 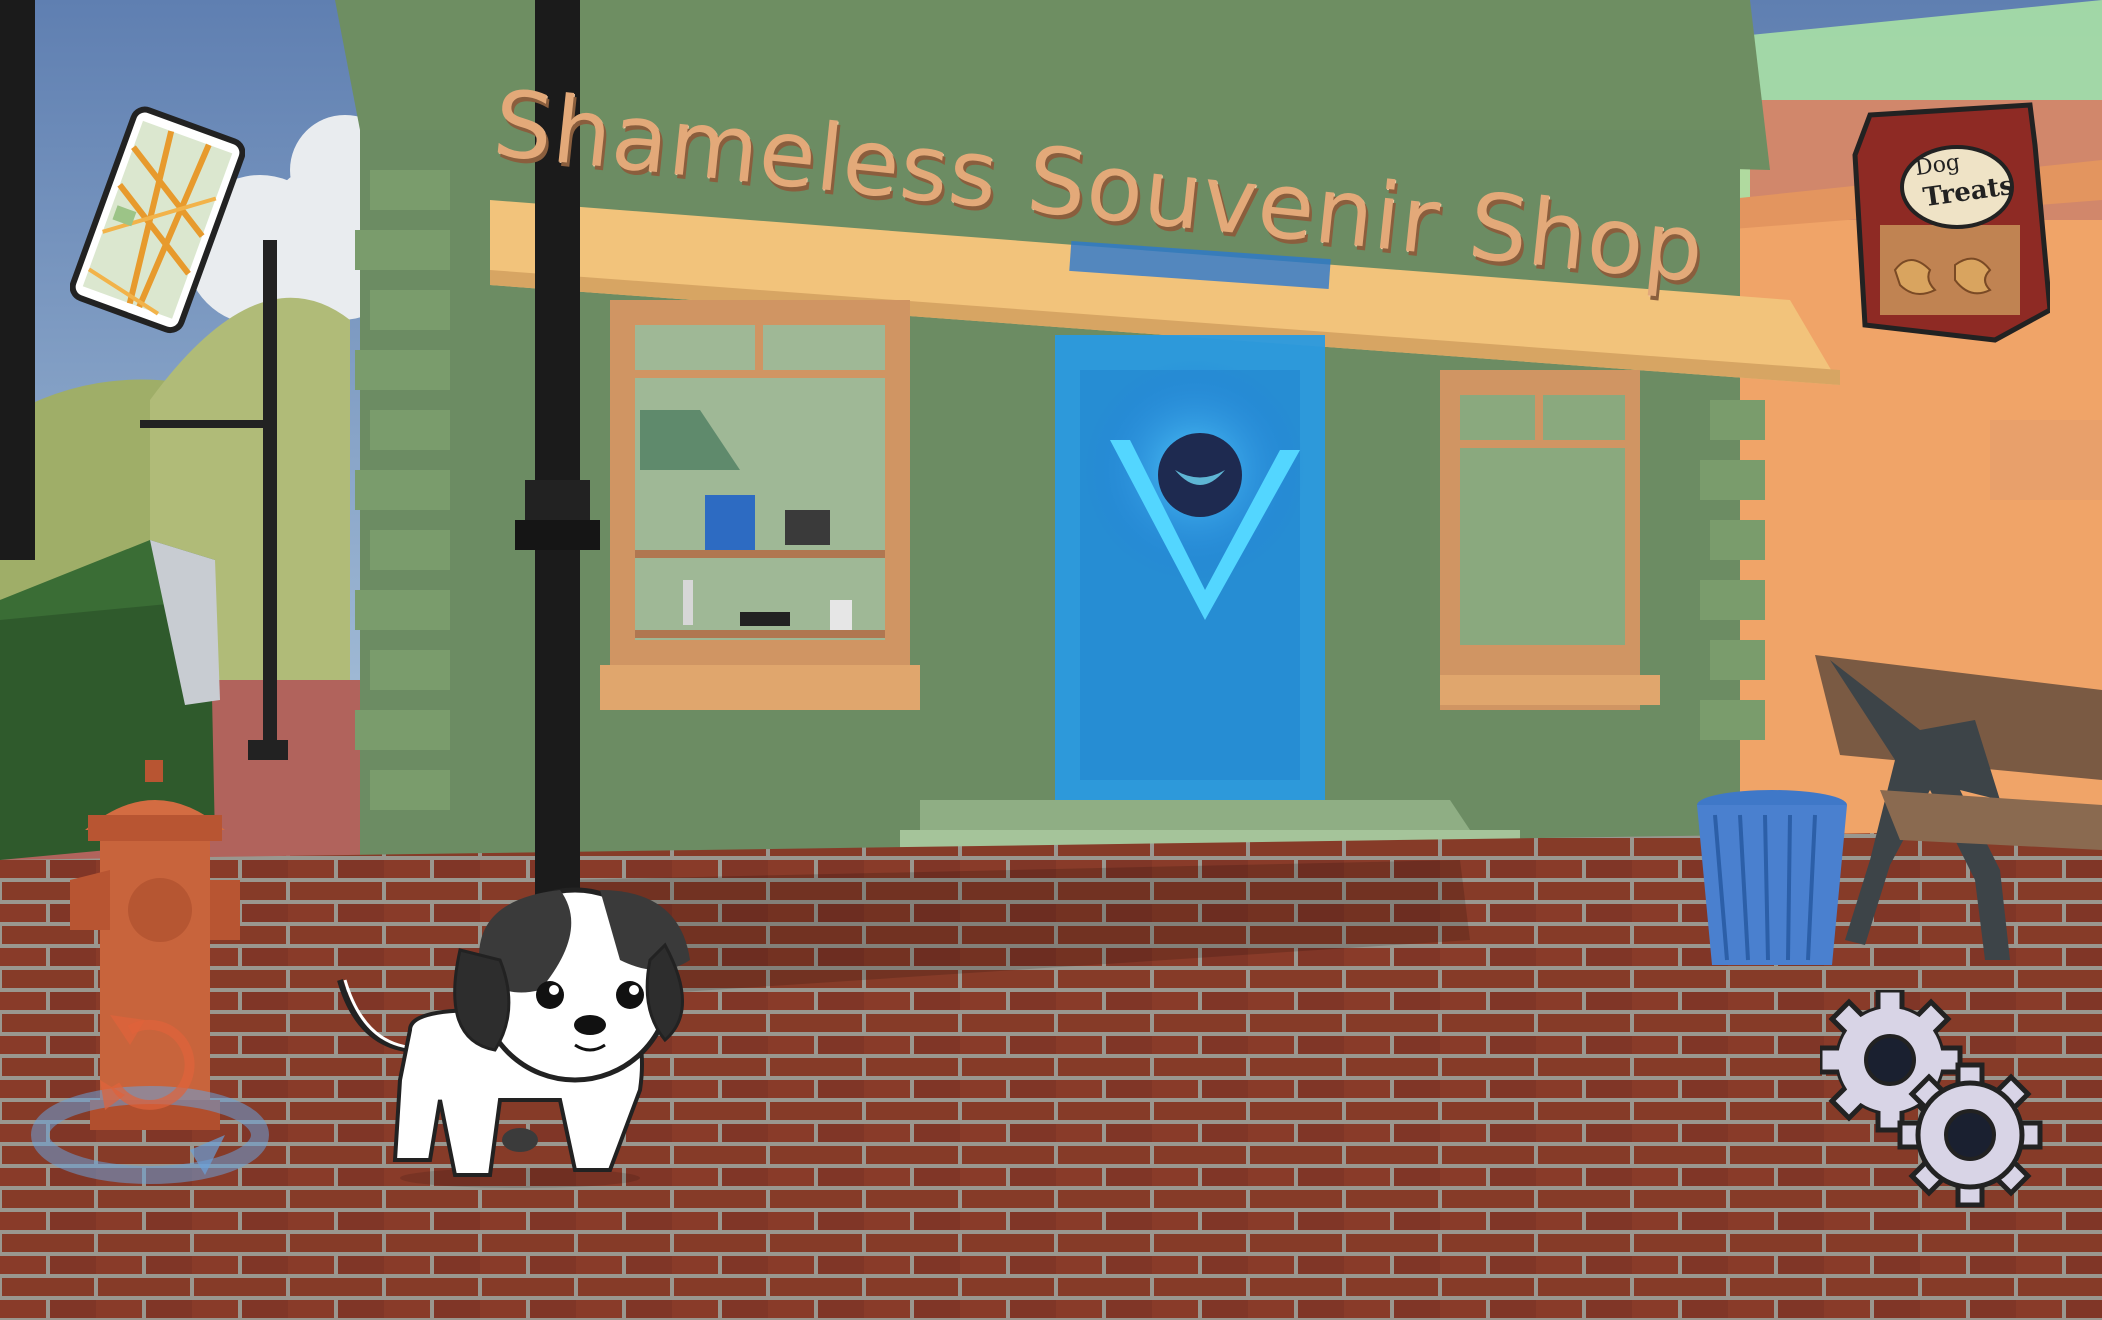 What do you see at coordinates (1200, 475) in the screenshot?
I see `shop-emblem` at bounding box center [1200, 475].